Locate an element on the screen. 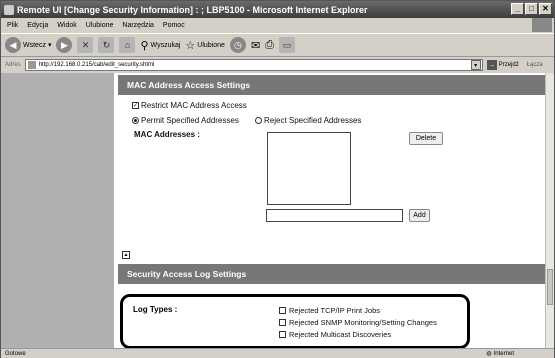 The image size is (555, 358). log-option-snmp: Rejected SNMP Monitoring/Setting Changes is located at coordinates (358, 322).